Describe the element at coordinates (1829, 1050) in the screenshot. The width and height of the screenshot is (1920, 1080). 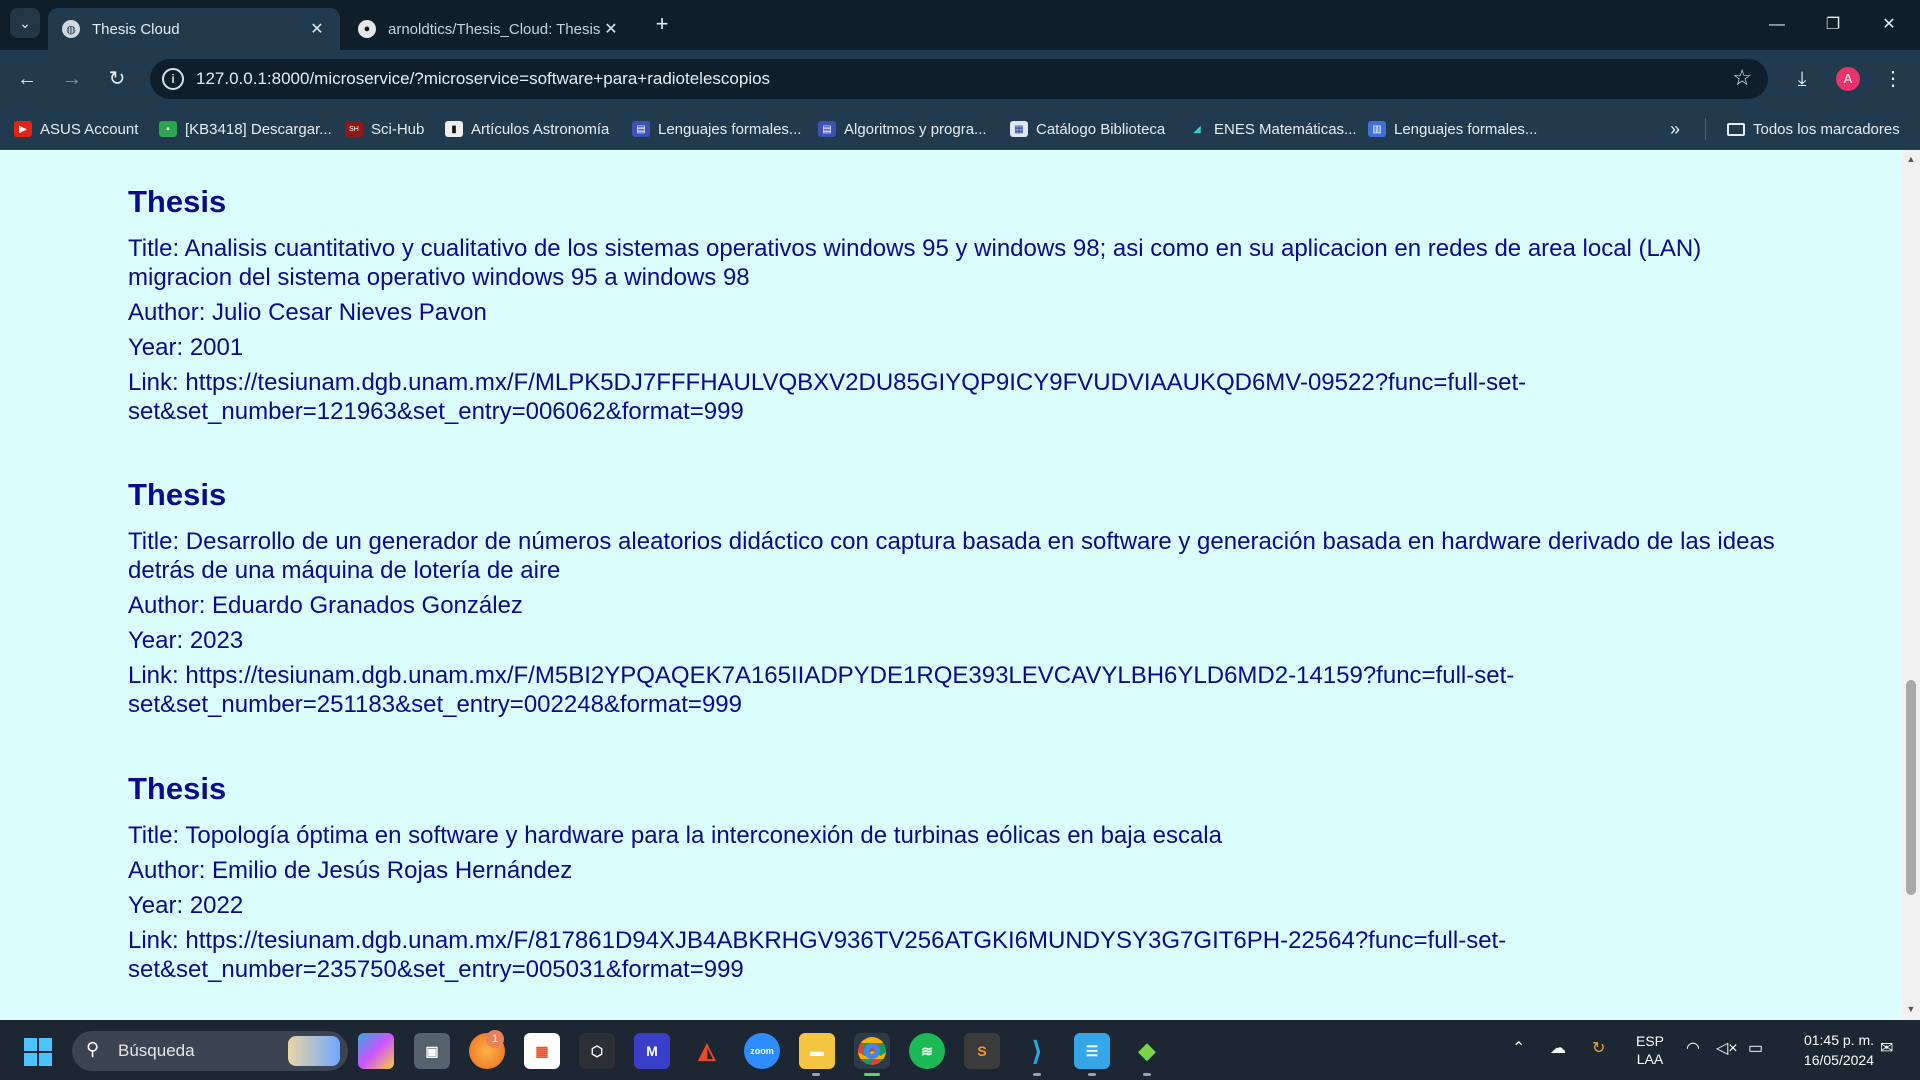
I see `system-clock: 01:45 p. m. 16/05/2024` at that location.